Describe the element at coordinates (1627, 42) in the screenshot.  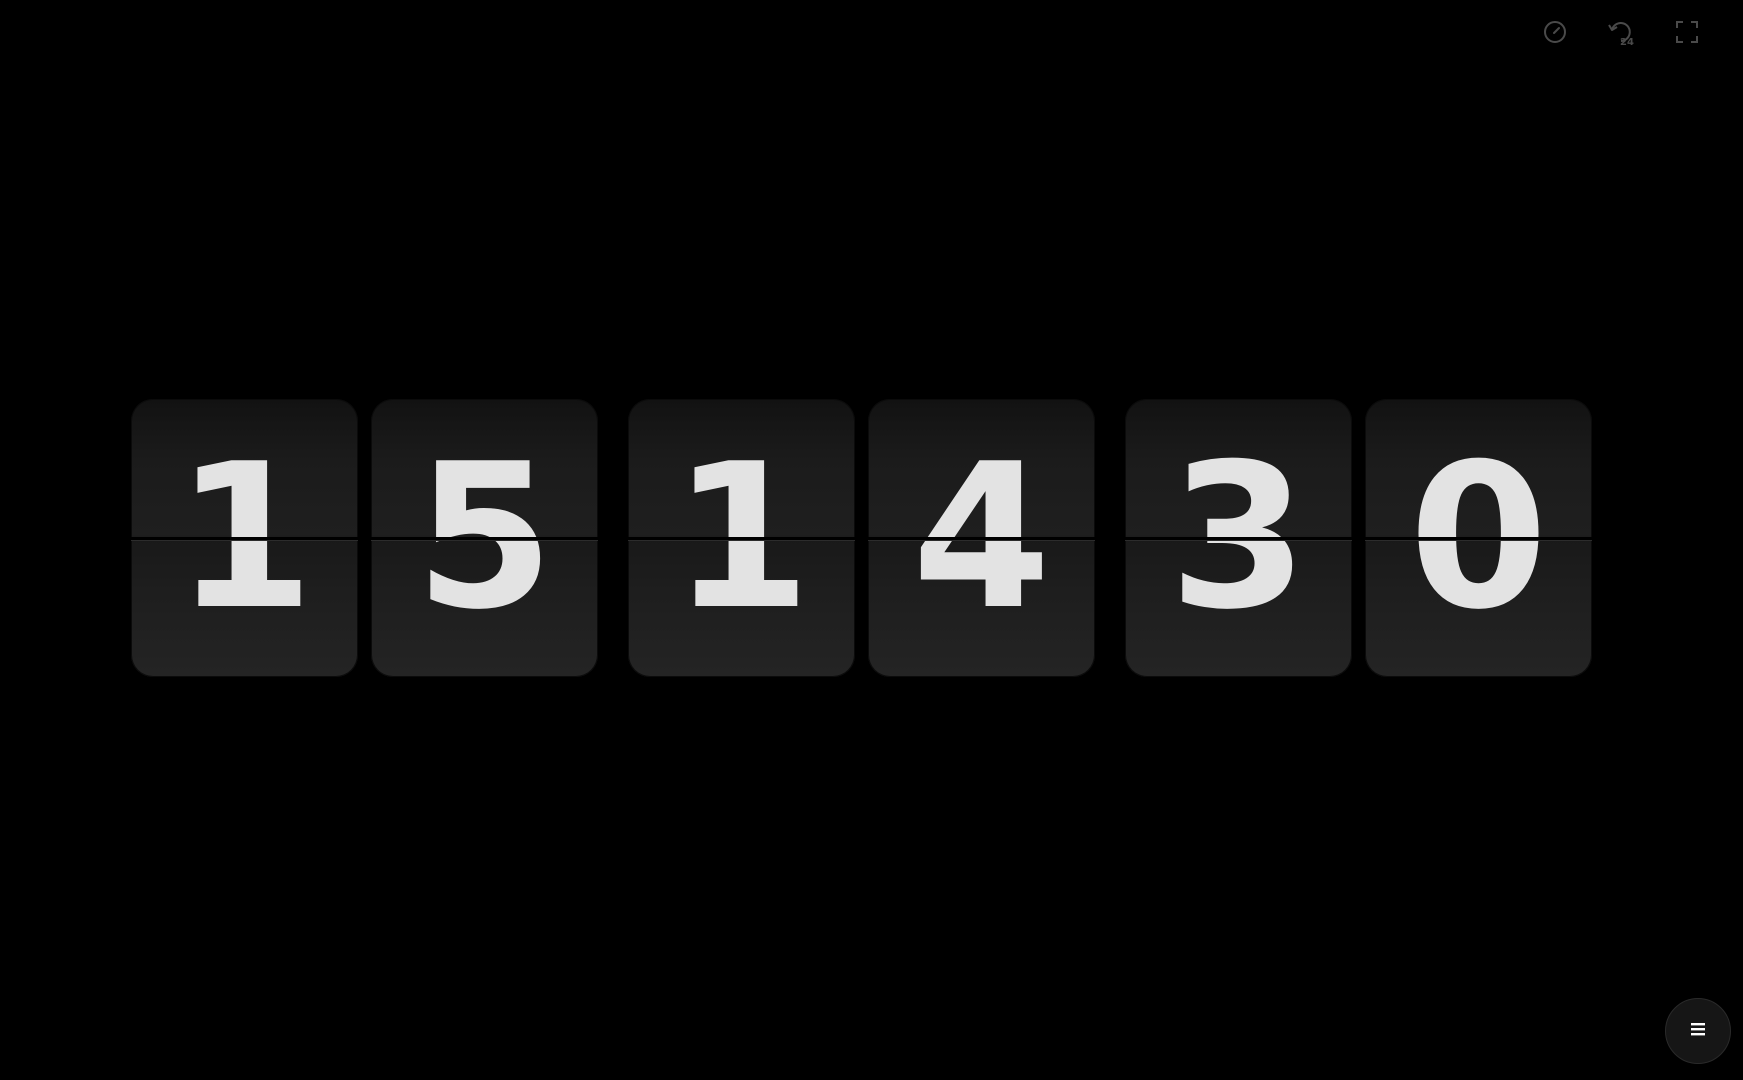
I see `toggle-badge-text: 24` at that location.